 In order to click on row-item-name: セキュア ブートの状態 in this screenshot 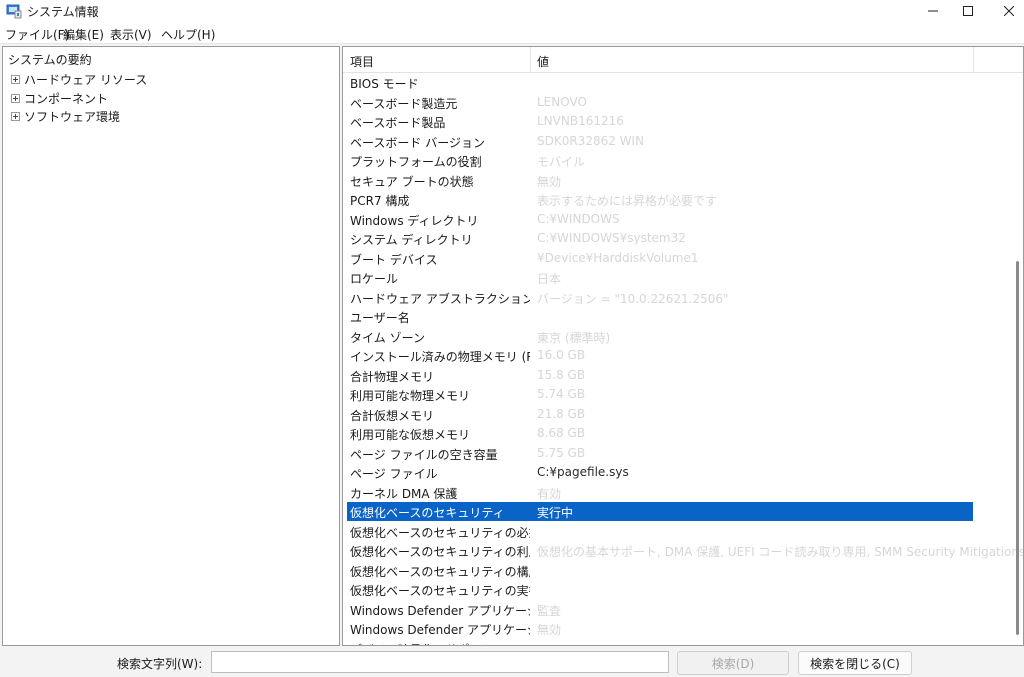, I will do `click(412, 181)`.